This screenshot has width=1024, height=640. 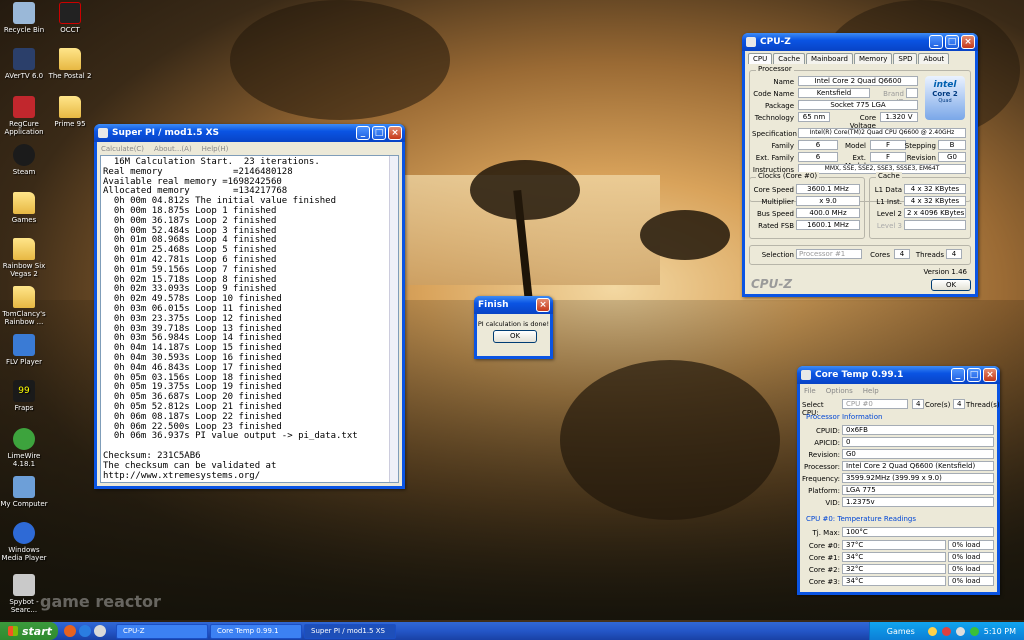 I want to click on log-line: http://www.xtremesystems.org/, so click(x=182, y=475).